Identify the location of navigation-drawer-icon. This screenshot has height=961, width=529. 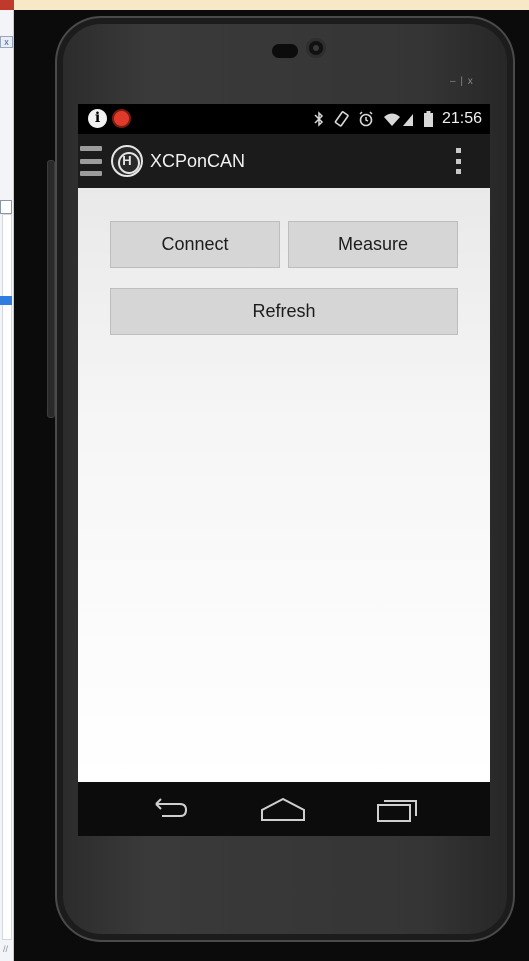
(91, 161).